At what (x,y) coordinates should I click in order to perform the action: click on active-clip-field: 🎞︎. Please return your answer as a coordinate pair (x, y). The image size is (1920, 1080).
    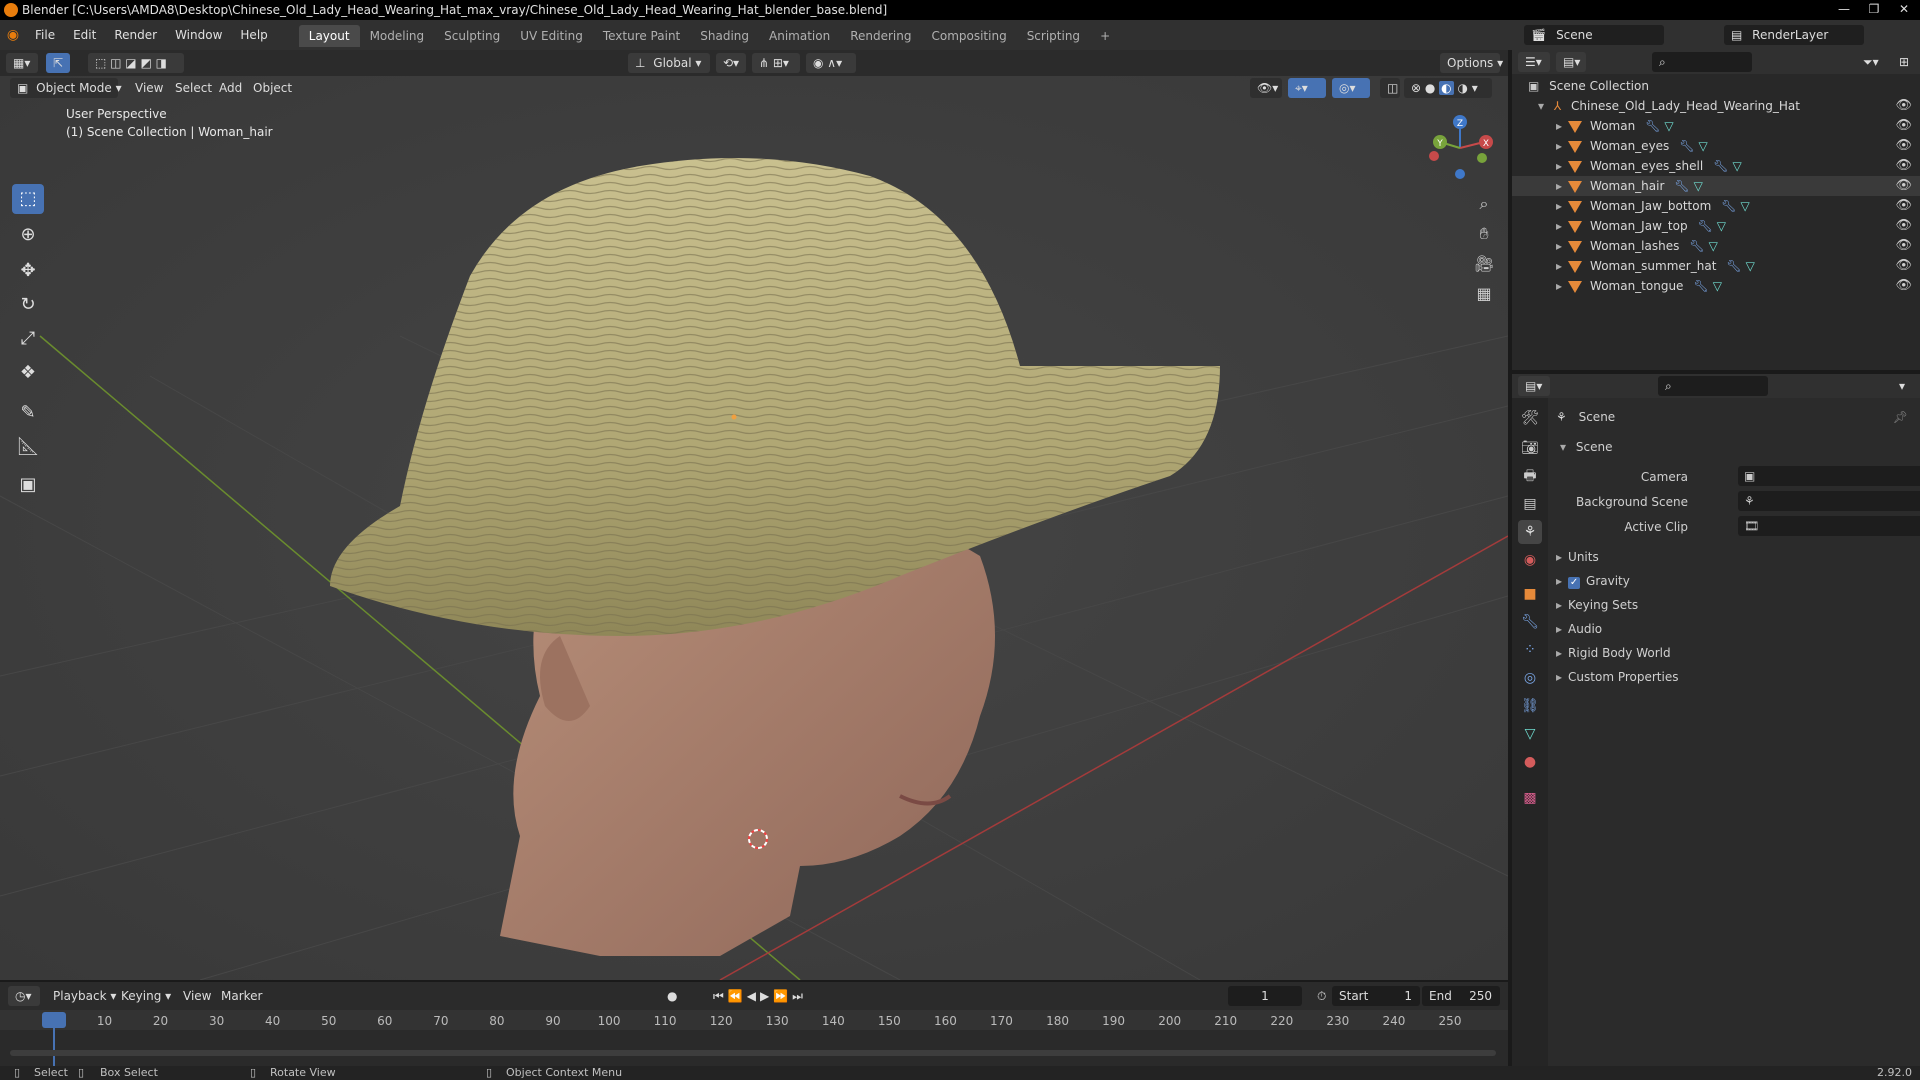
    Looking at the image, I should click on (1829, 526).